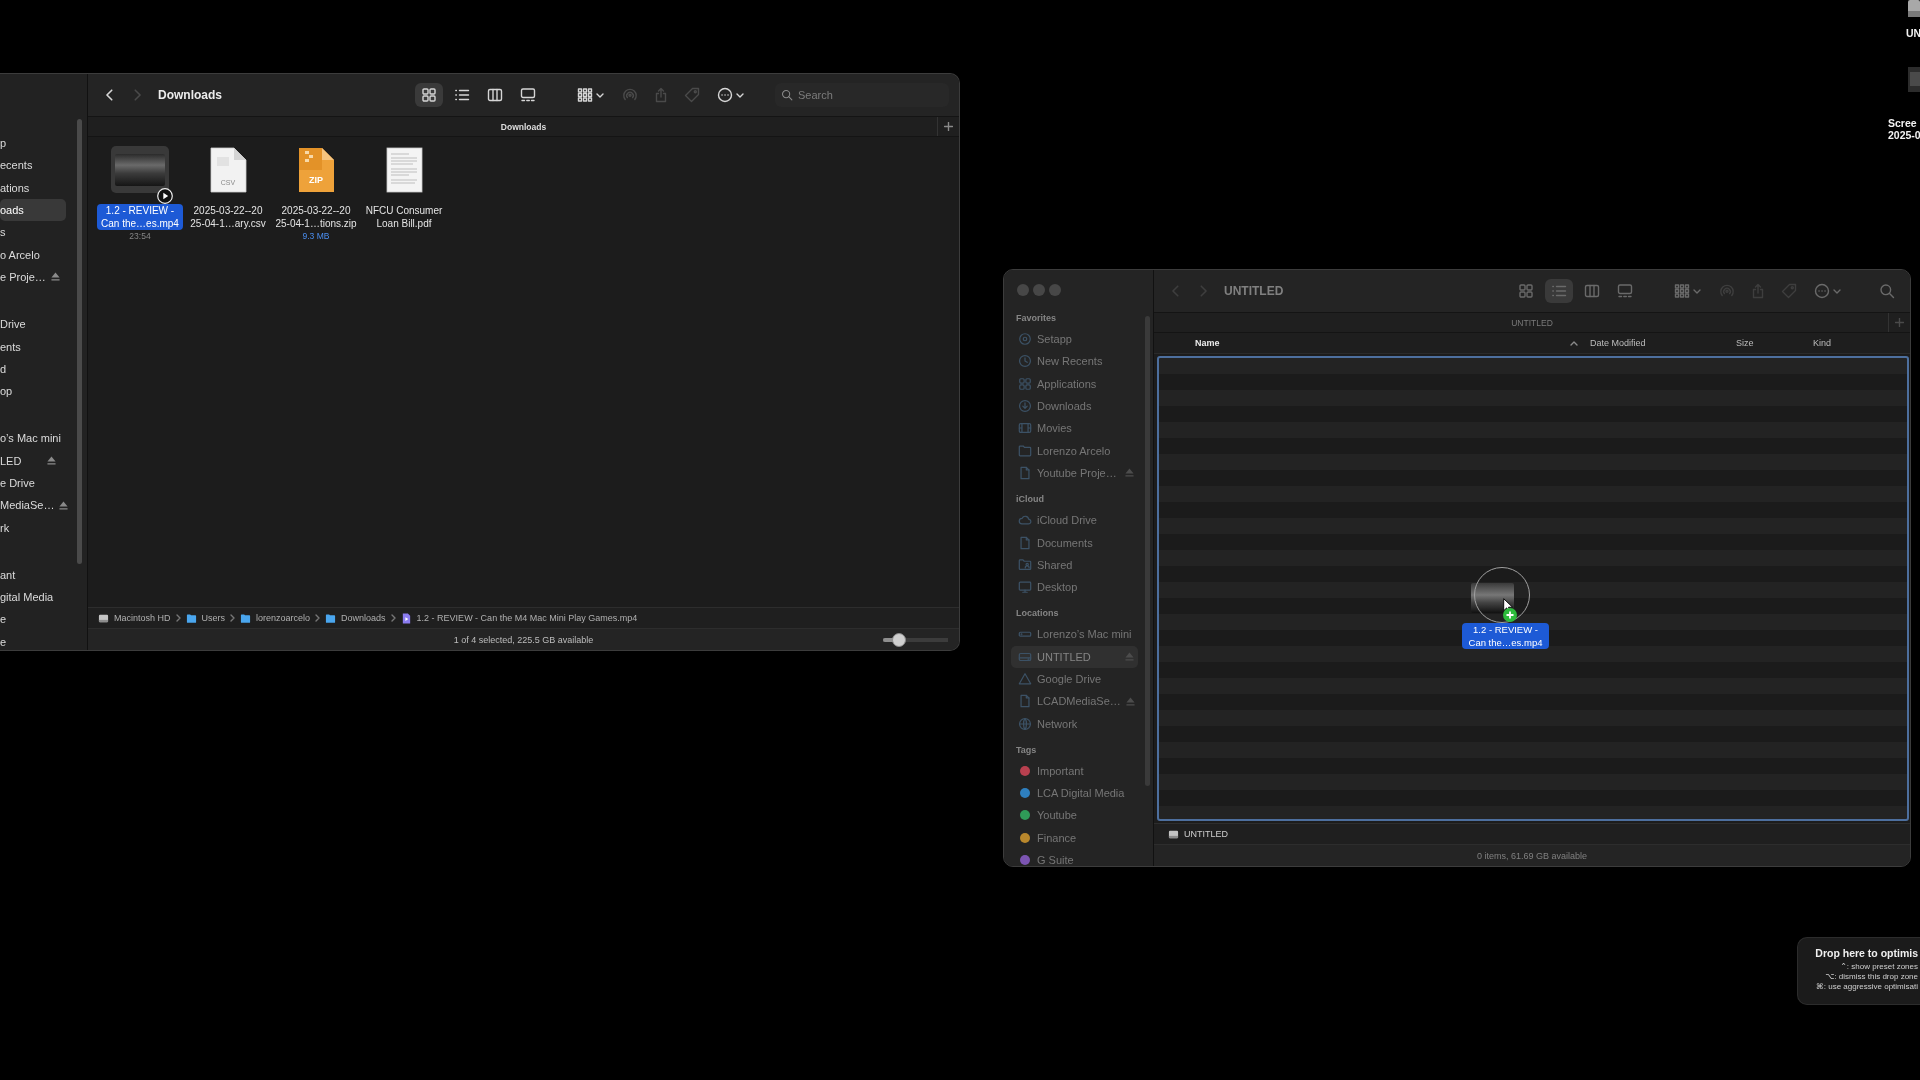 Image resolution: width=1920 pixels, height=1080 pixels. I want to click on icon-view-button, so click(429, 95).